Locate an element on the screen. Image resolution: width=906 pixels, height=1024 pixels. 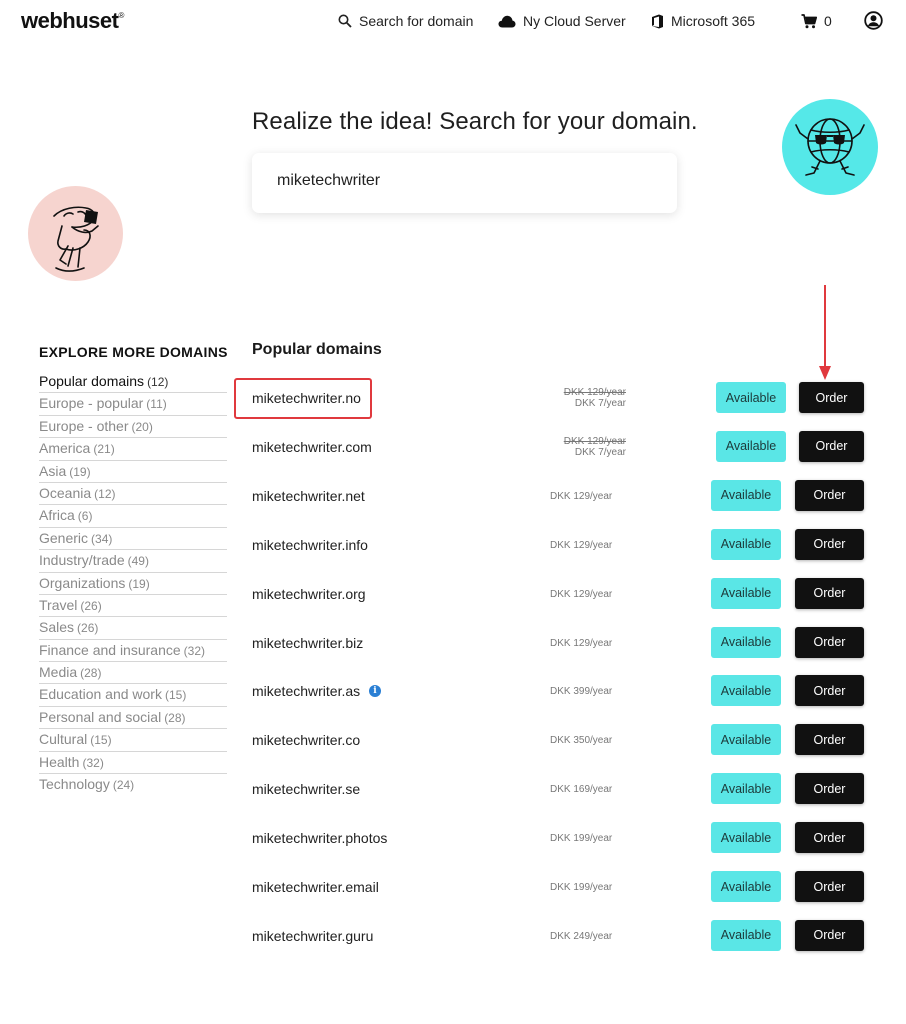
sidebar-category-item: Media (28) is located at coordinates (133, 673).